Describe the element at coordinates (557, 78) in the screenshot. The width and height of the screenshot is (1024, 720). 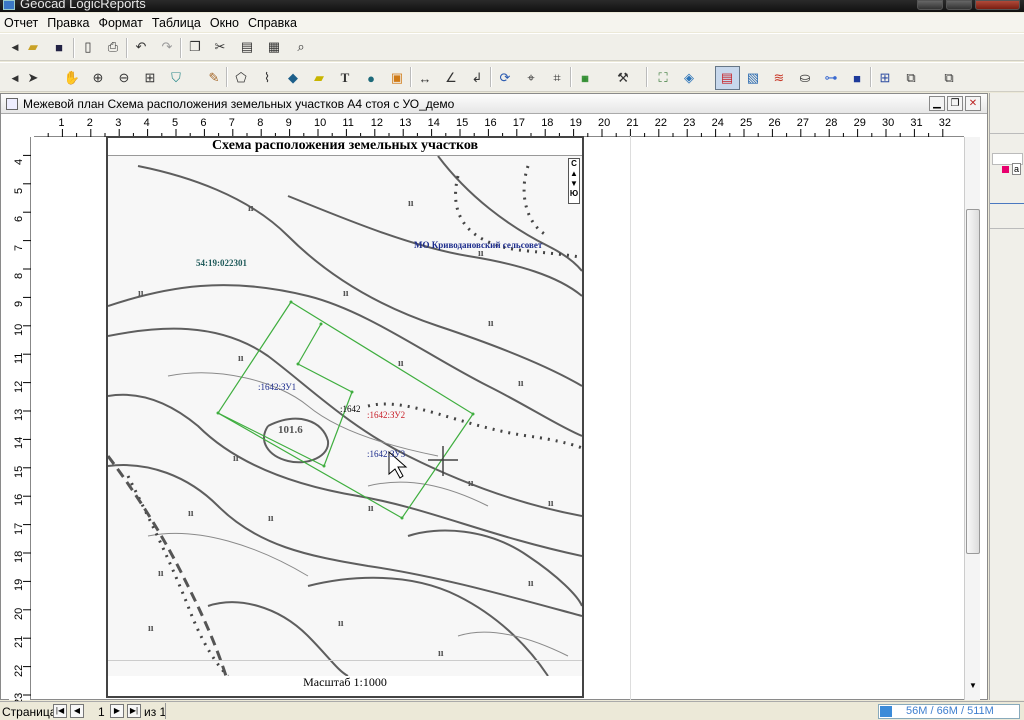
I see `frame-icon: ⌗` at that location.